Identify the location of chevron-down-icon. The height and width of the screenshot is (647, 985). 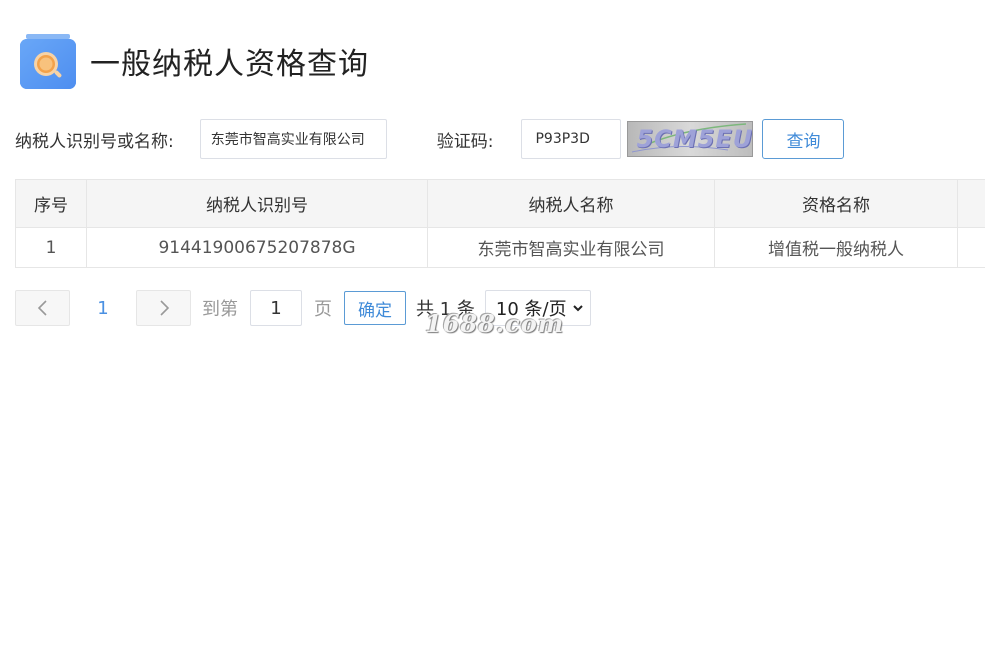
(578, 308).